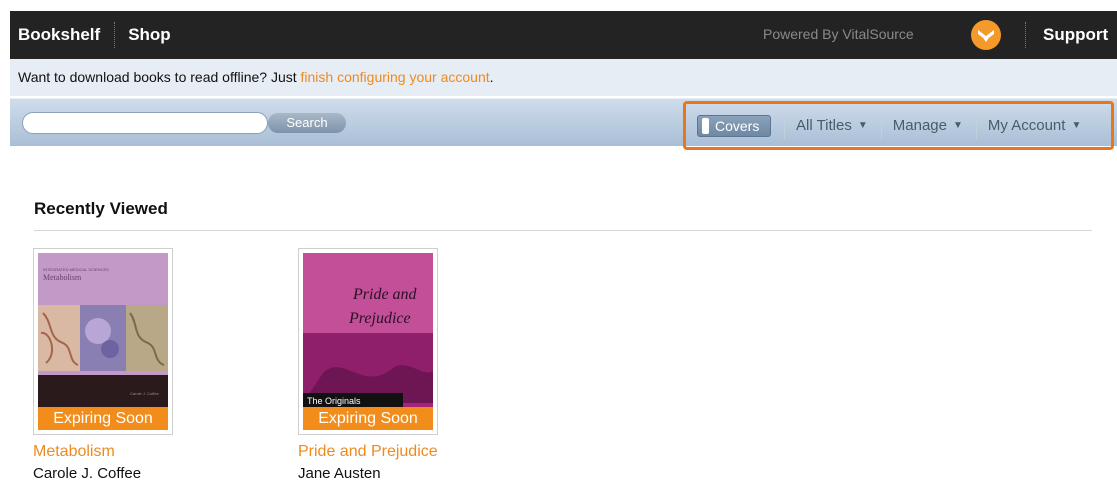 The width and height of the screenshot is (1117, 493). What do you see at coordinates (1075, 35) in the screenshot?
I see `nav-support: Support` at bounding box center [1075, 35].